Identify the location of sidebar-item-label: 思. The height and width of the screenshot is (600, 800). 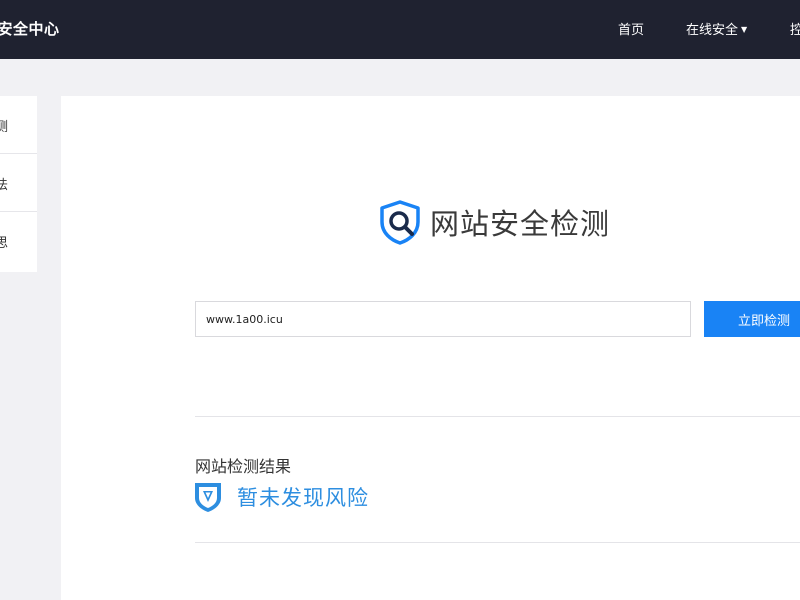
(4, 243).